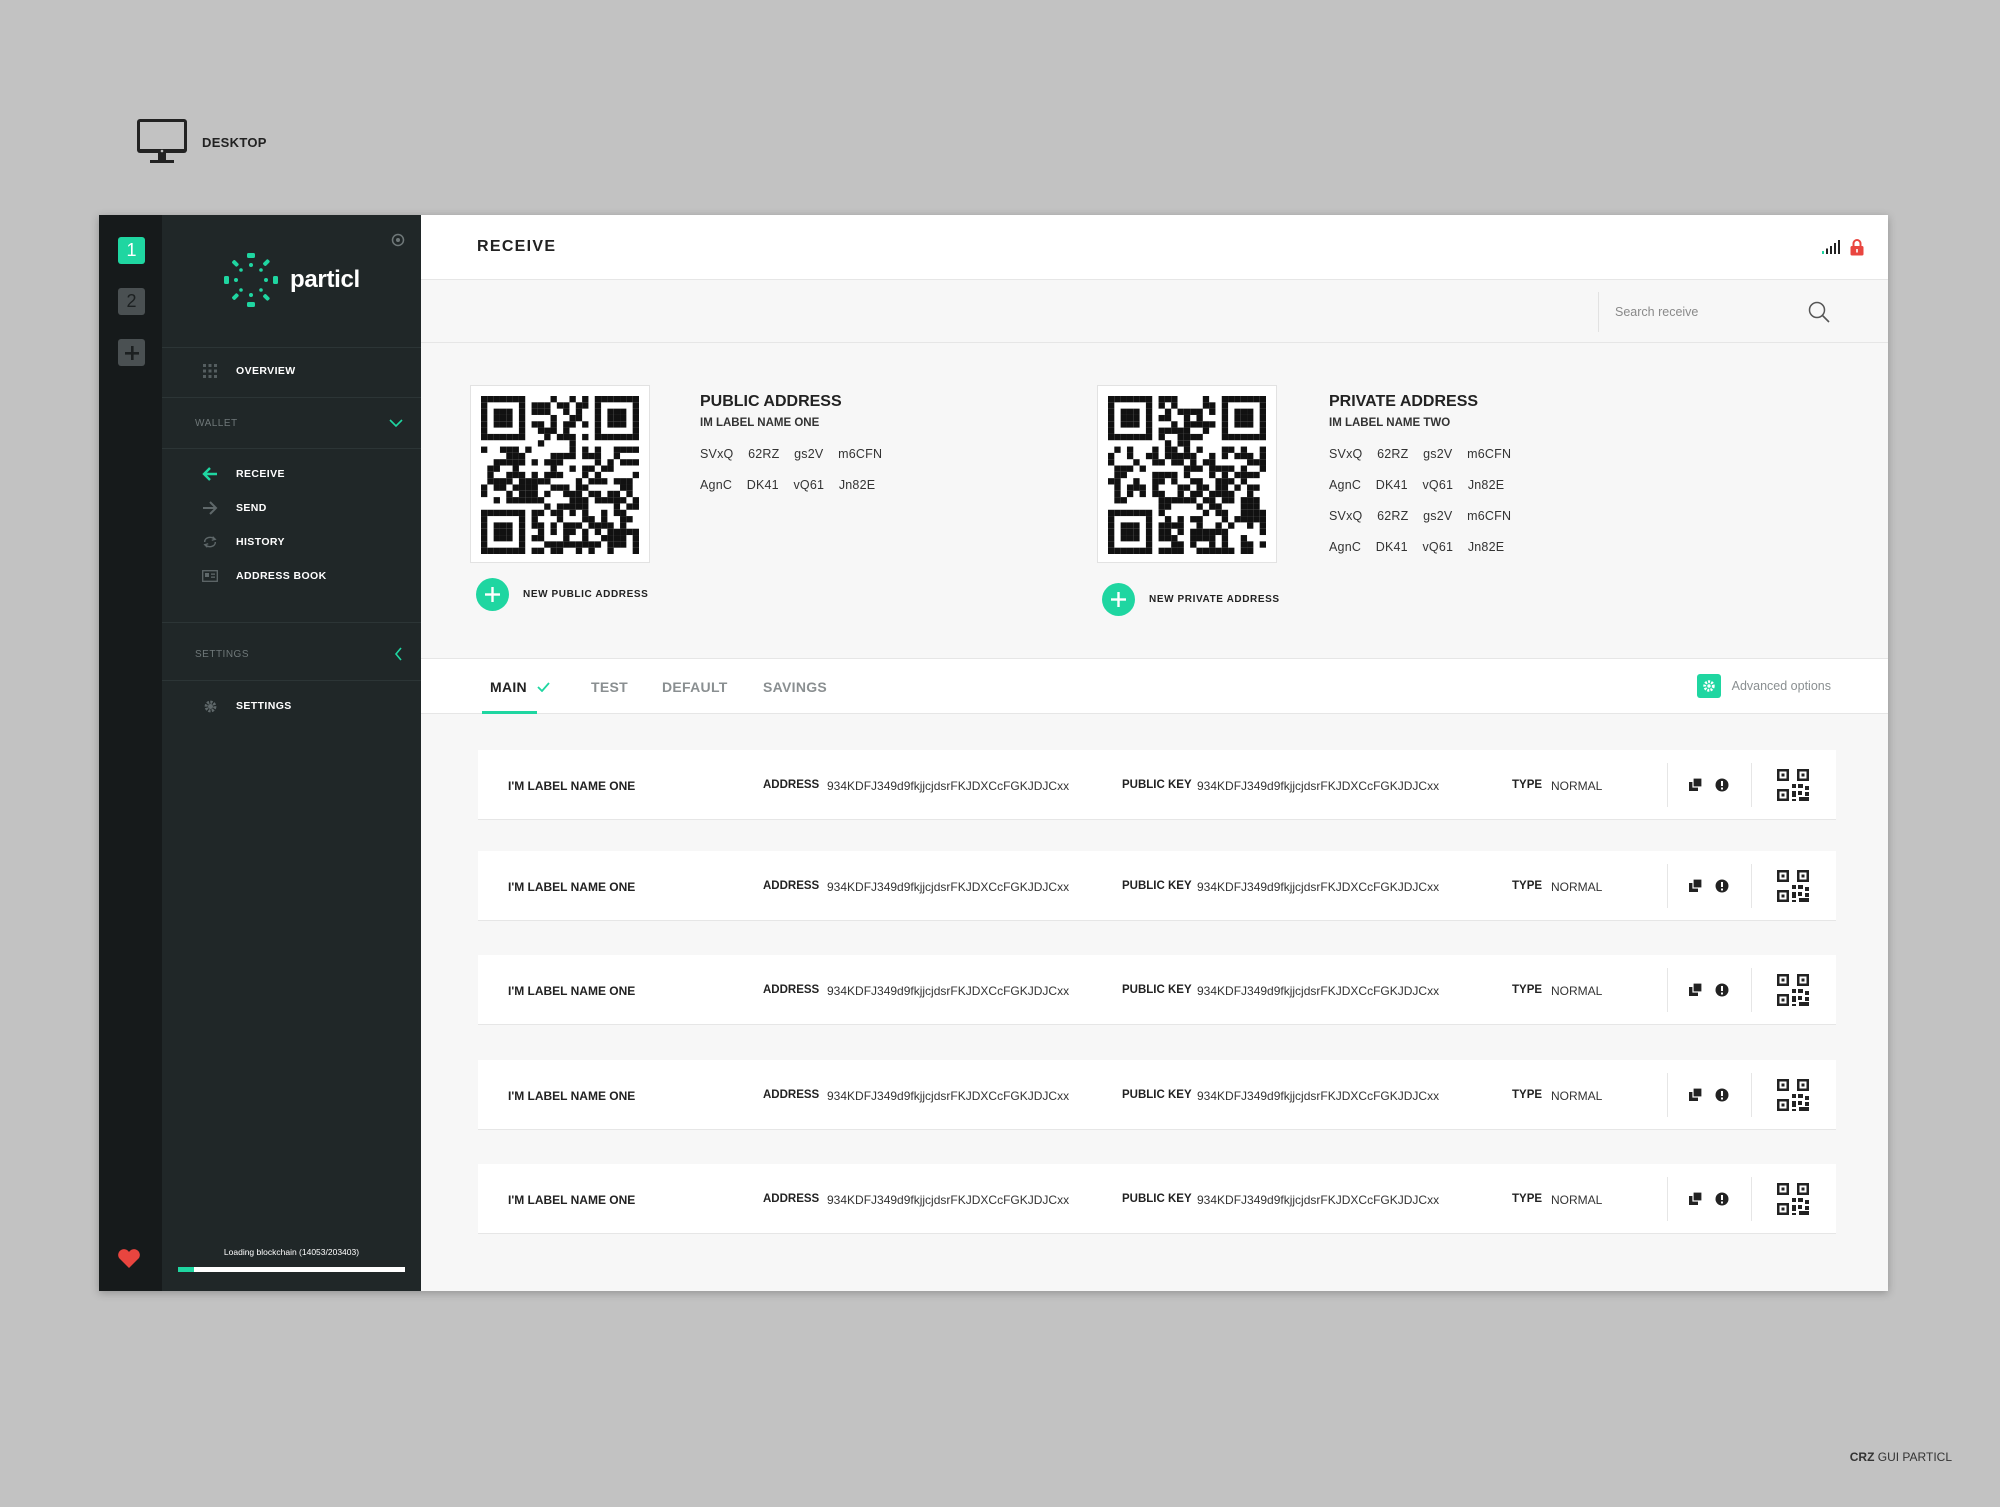 This screenshot has width=2000, height=1507. I want to click on new-private-address-label: NEW PRIVATE ADDRESS, so click(1214, 599).